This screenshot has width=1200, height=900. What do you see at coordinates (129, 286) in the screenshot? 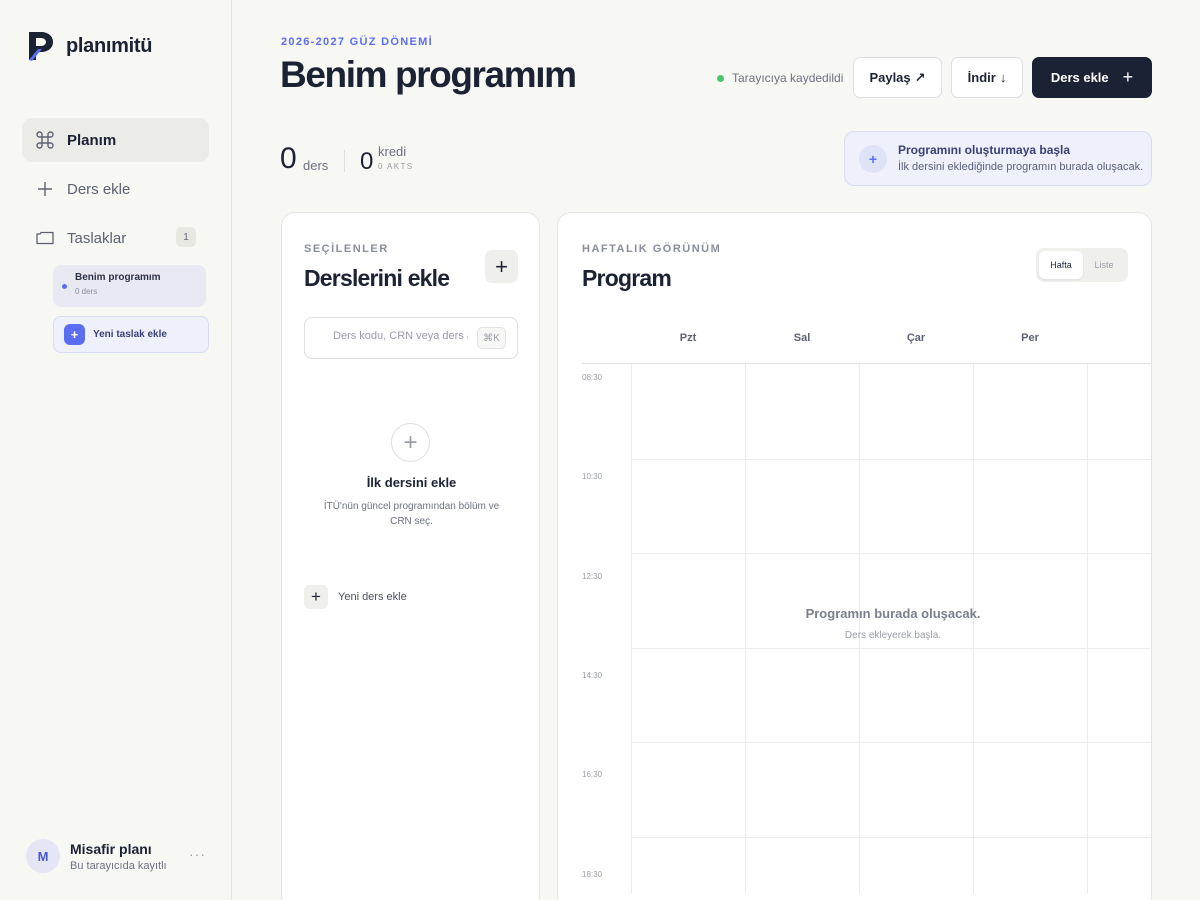
I see `draft-item: Benim programım 0 ders` at bounding box center [129, 286].